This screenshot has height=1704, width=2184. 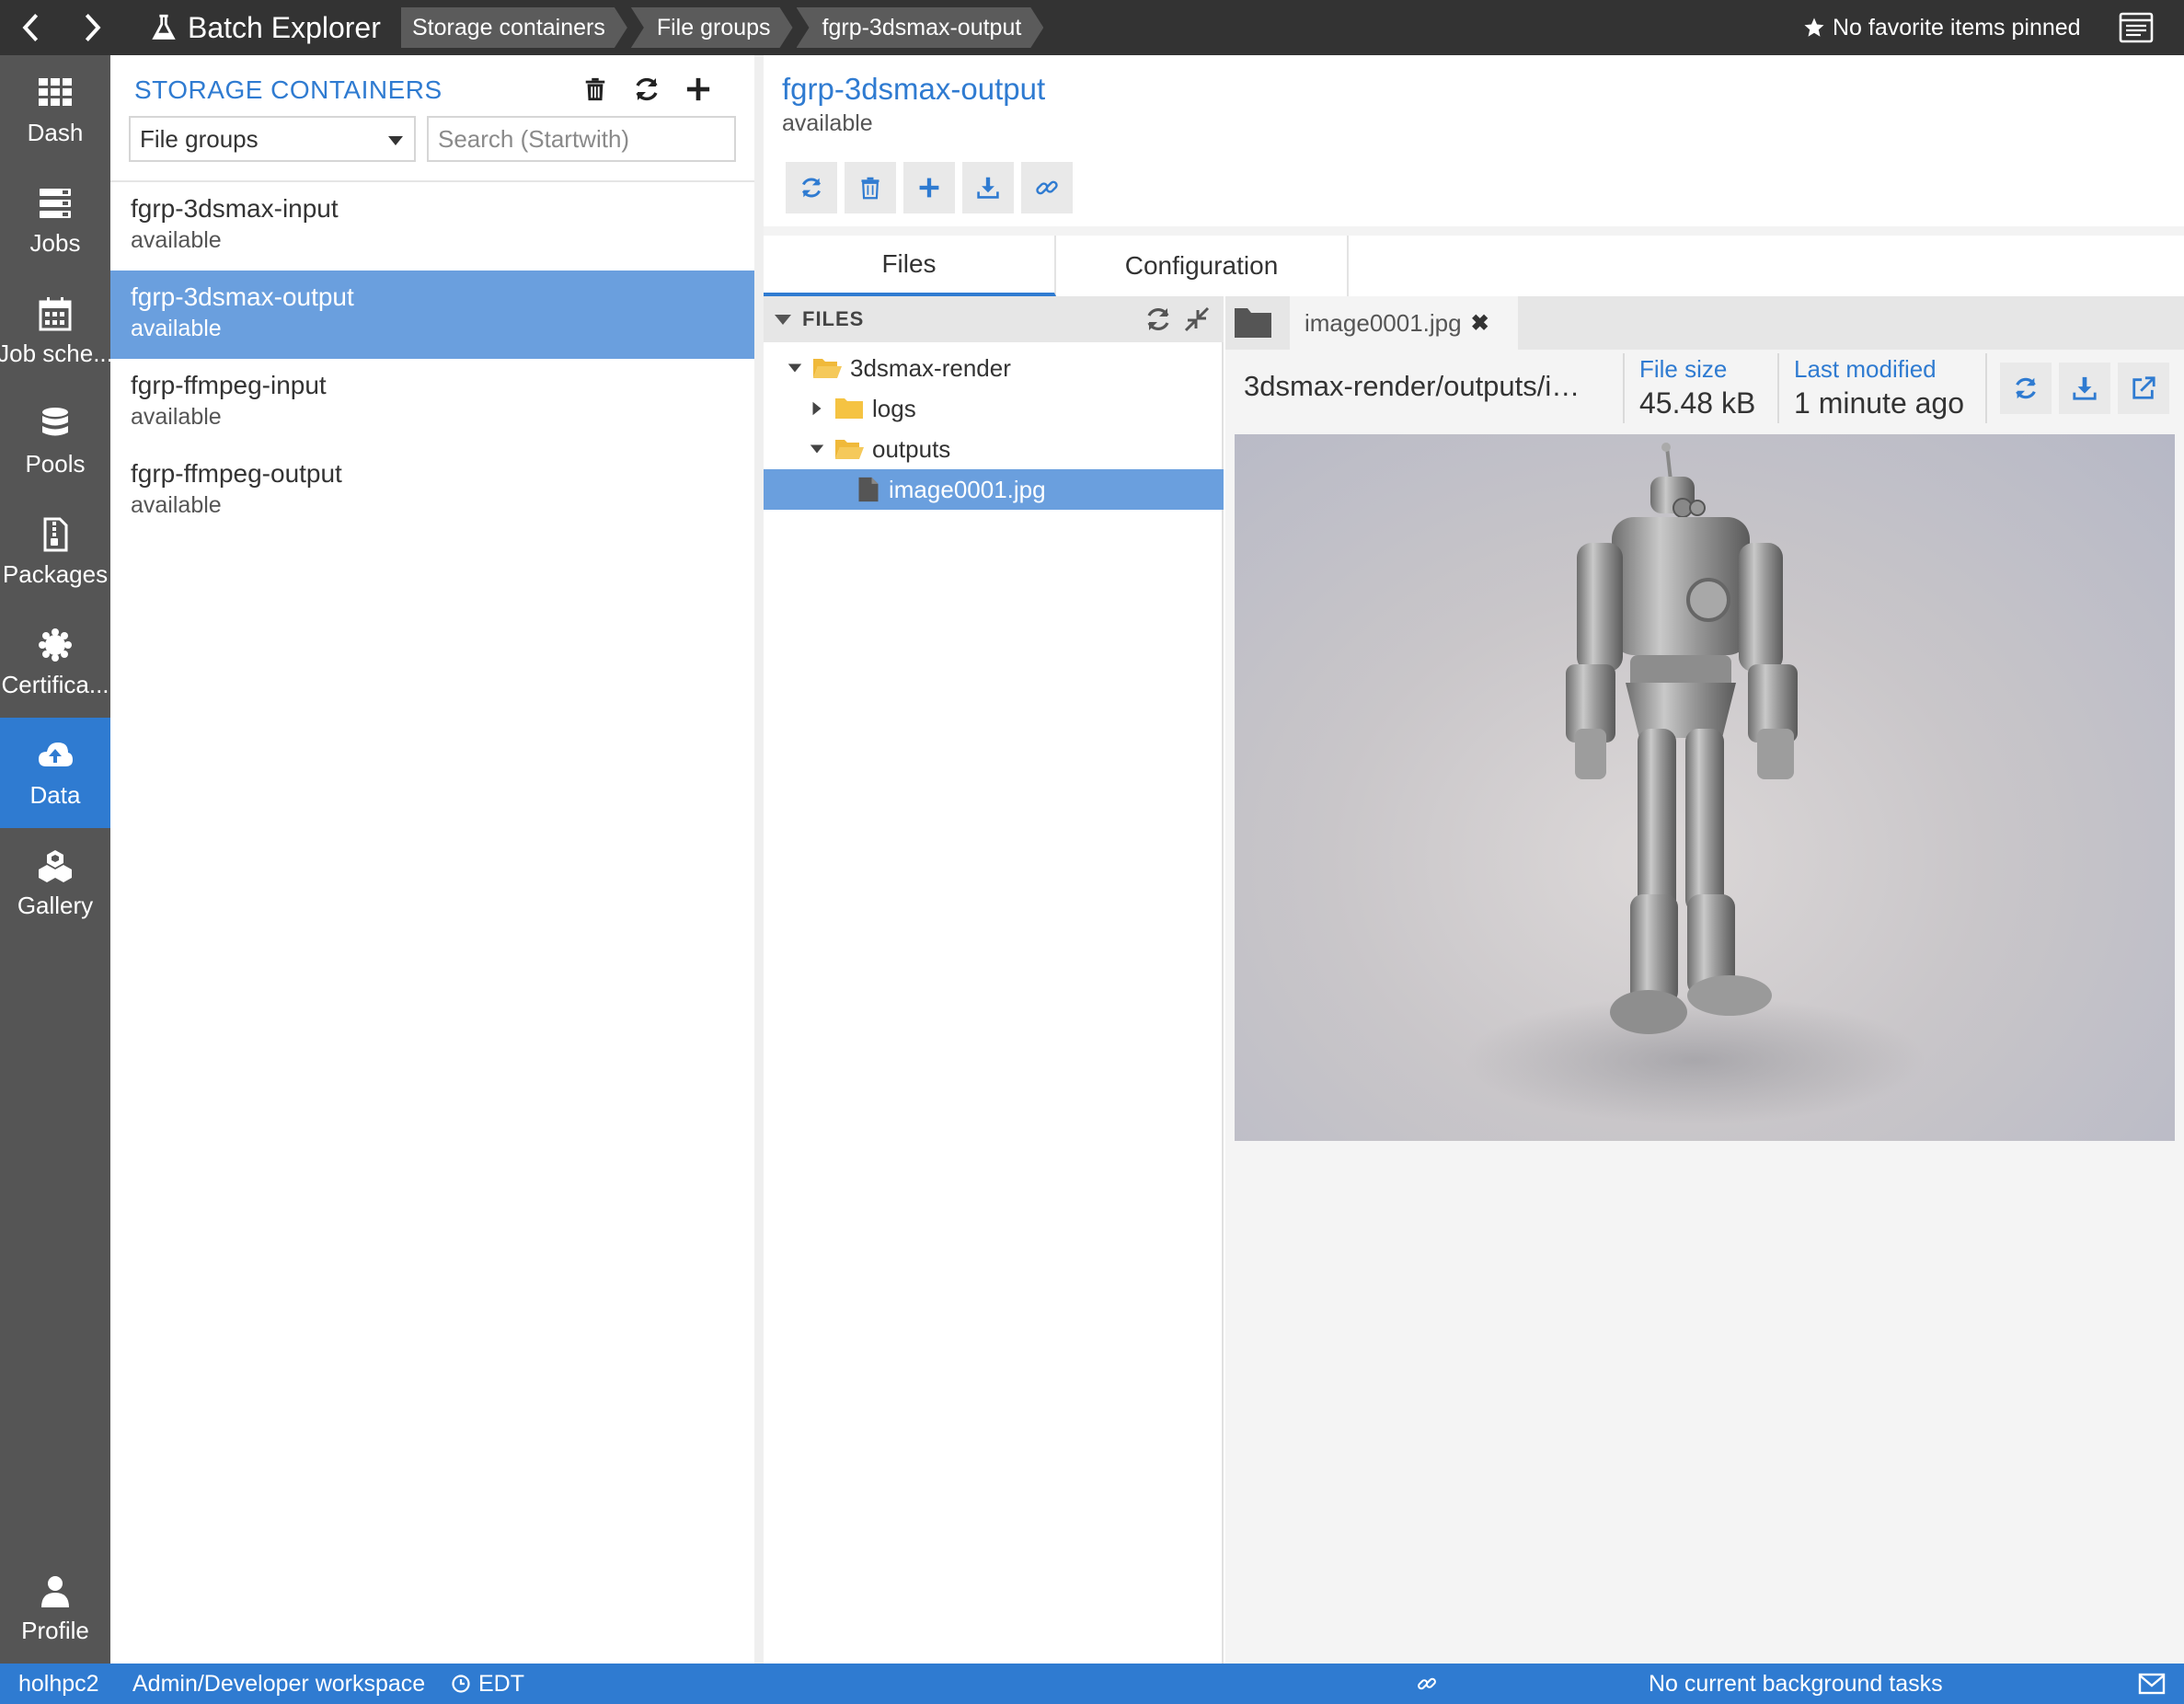 What do you see at coordinates (1474, 266) in the screenshot?
I see `detail-tabs: Files Configuration` at bounding box center [1474, 266].